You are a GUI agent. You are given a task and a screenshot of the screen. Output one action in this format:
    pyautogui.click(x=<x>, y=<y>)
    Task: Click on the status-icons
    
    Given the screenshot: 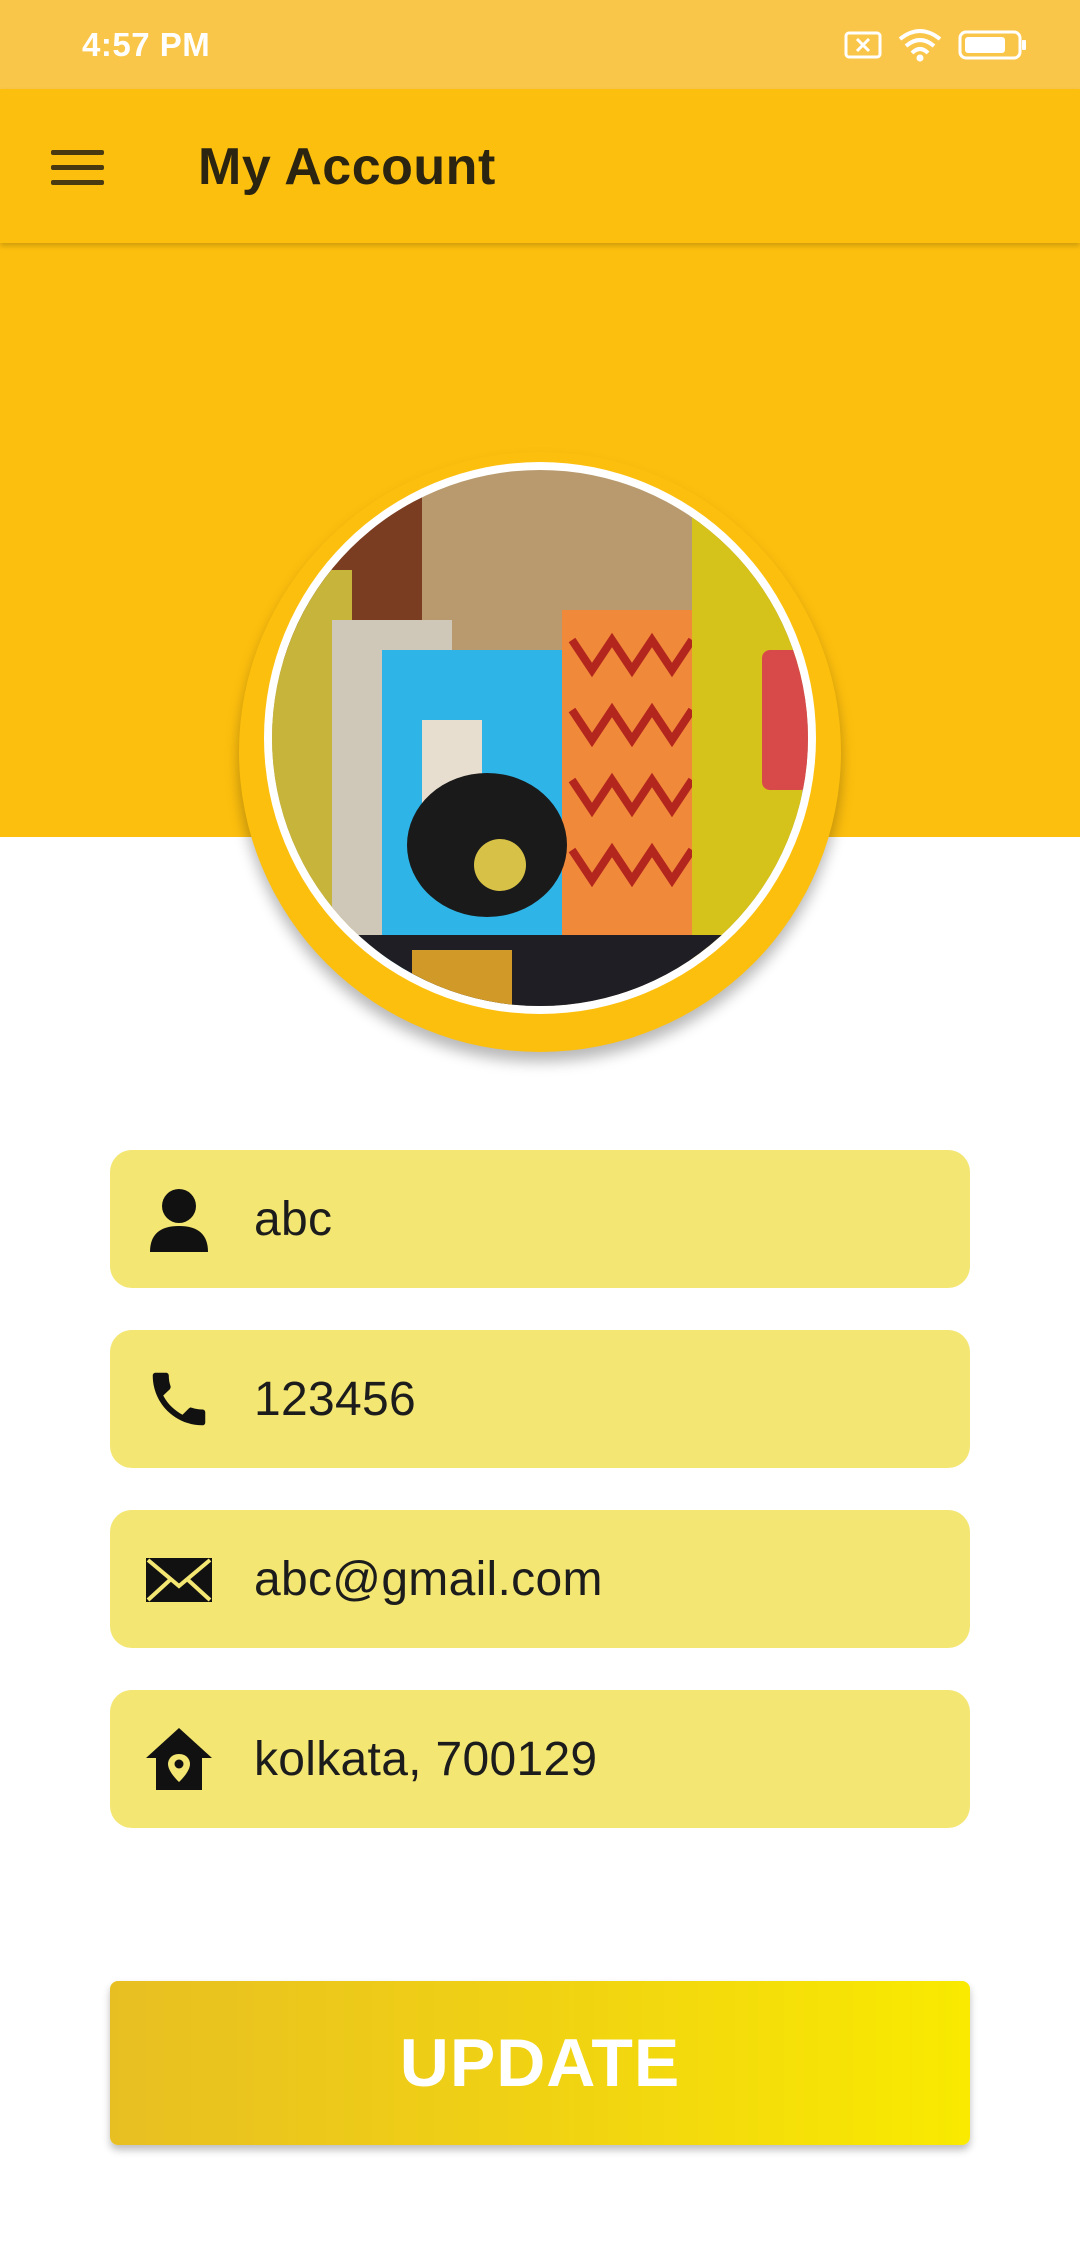 What is the action you would take?
    pyautogui.click(x=936, y=47)
    